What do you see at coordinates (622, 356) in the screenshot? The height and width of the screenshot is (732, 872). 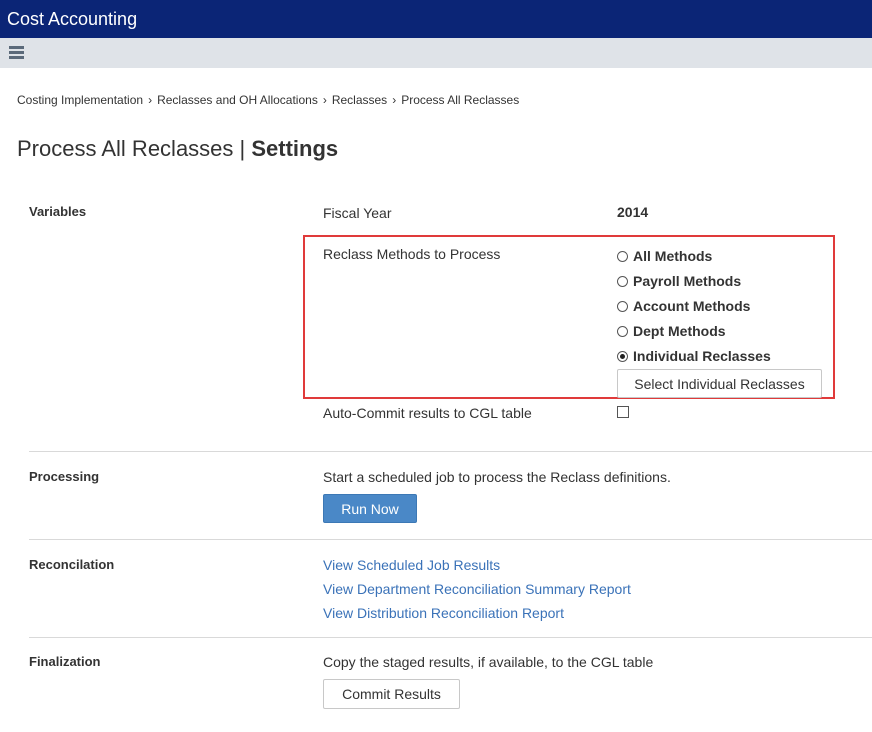 I see `radio-button-checked-icon` at bounding box center [622, 356].